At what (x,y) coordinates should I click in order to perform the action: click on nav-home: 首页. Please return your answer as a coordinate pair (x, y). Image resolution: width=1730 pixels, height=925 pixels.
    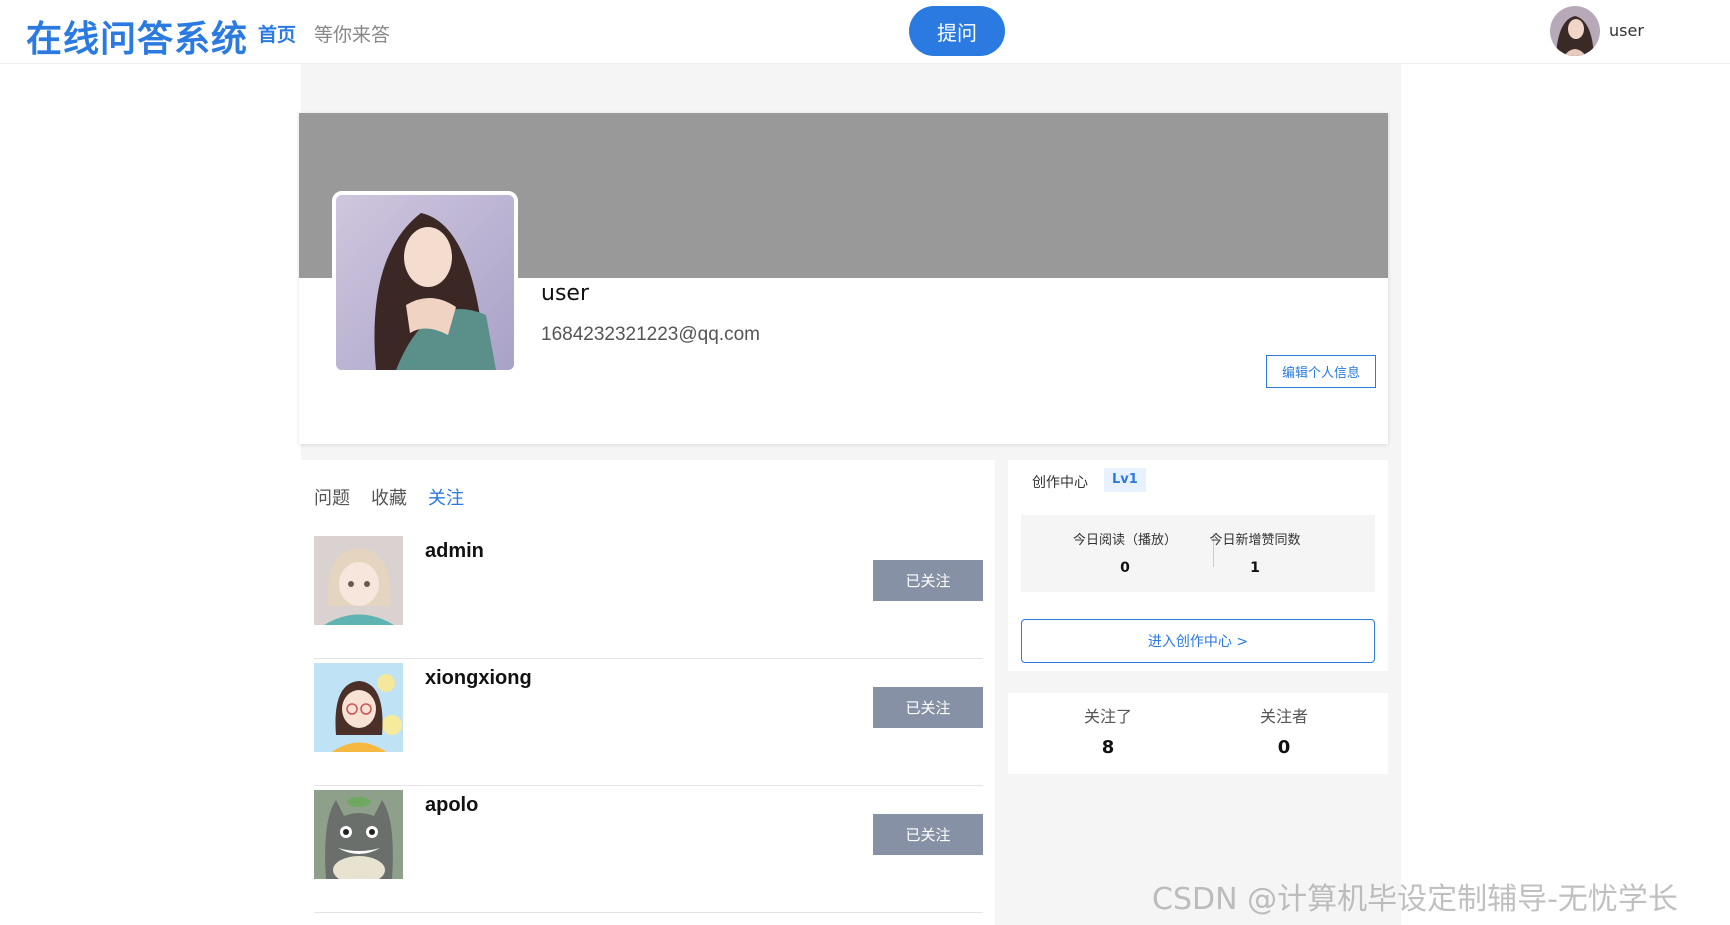
    Looking at the image, I should click on (277, 33).